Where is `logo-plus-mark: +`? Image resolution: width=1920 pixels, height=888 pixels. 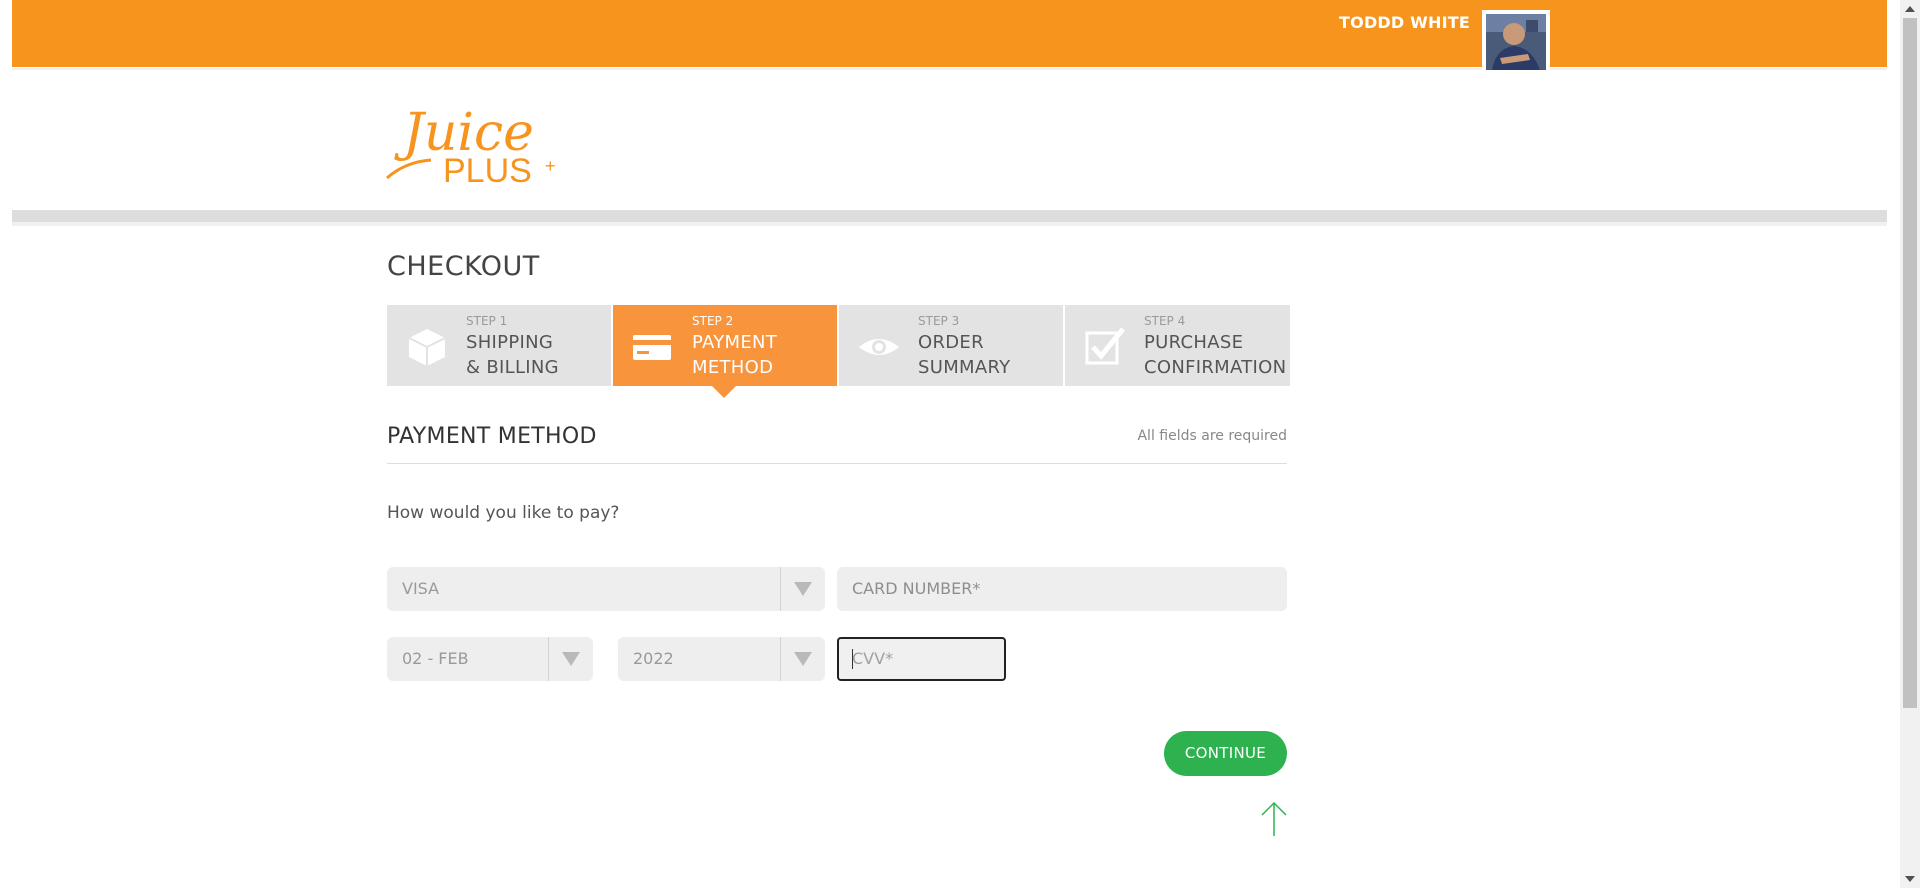
logo-plus-mark: + is located at coordinates (550, 166).